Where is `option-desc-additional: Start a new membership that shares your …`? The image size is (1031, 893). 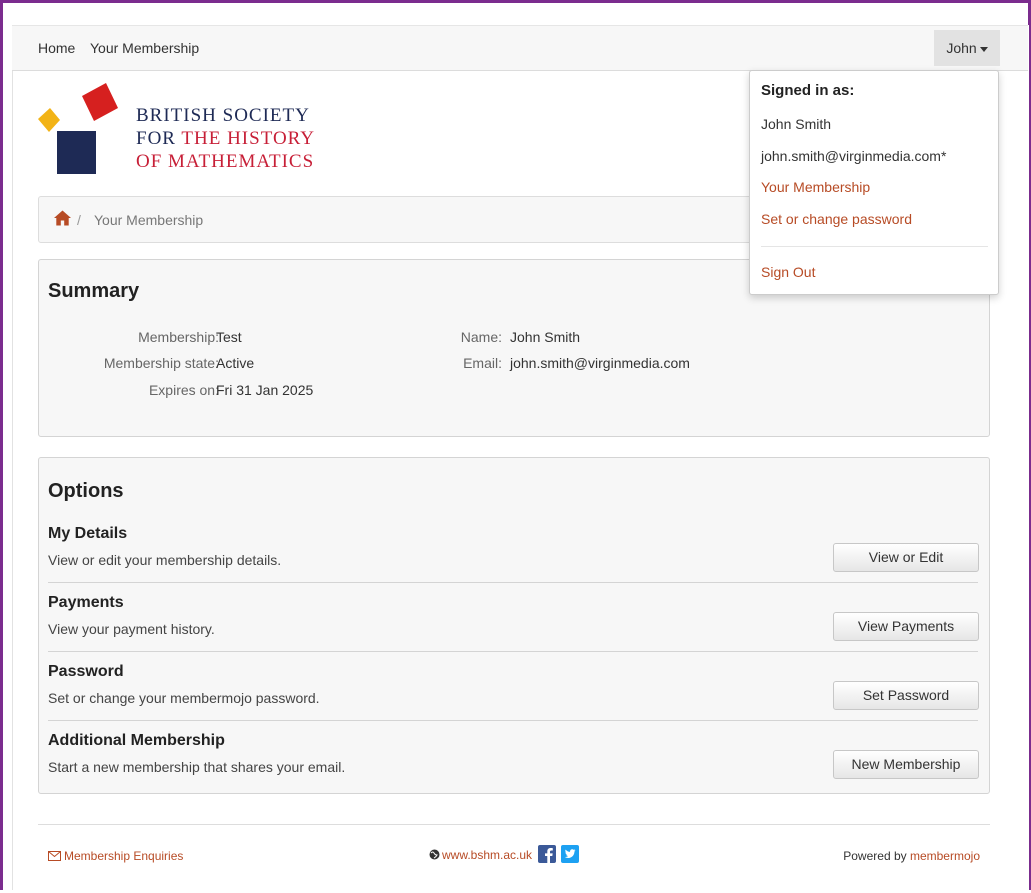 option-desc-additional: Start a new membership that shares your … is located at coordinates (197, 767).